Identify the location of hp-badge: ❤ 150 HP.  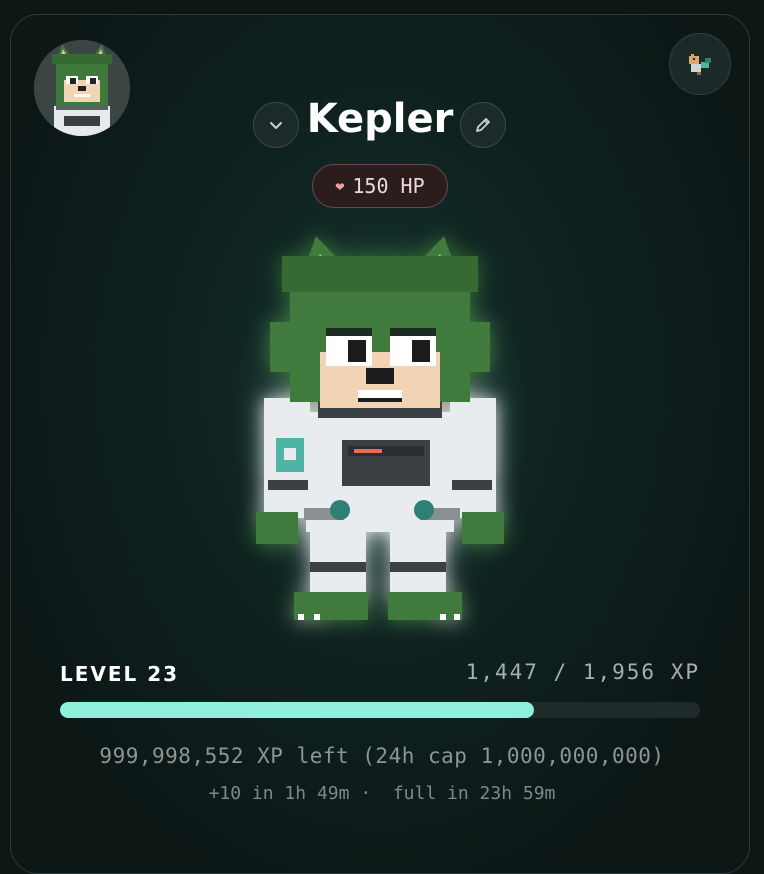
(380, 186).